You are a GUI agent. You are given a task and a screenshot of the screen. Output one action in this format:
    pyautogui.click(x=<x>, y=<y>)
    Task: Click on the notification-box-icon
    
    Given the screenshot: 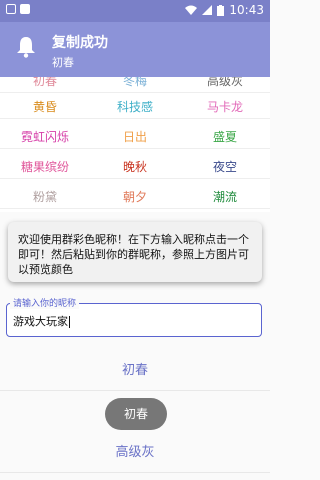 What is the action you would take?
    pyautogui.click(x=11, y=9)
    